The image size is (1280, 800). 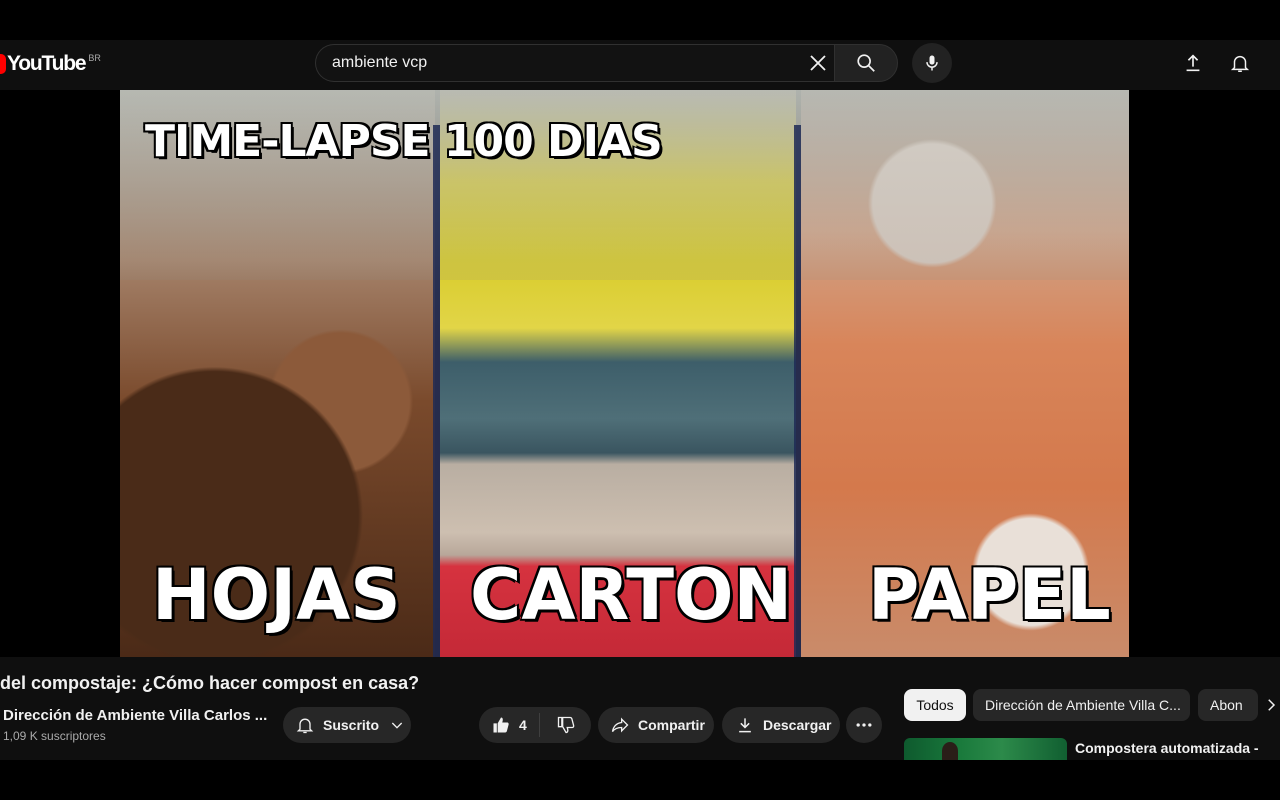 I want to click on video-overlay-title: TIME-LAPSE 100 DIAS, so click(x=404, y=141).